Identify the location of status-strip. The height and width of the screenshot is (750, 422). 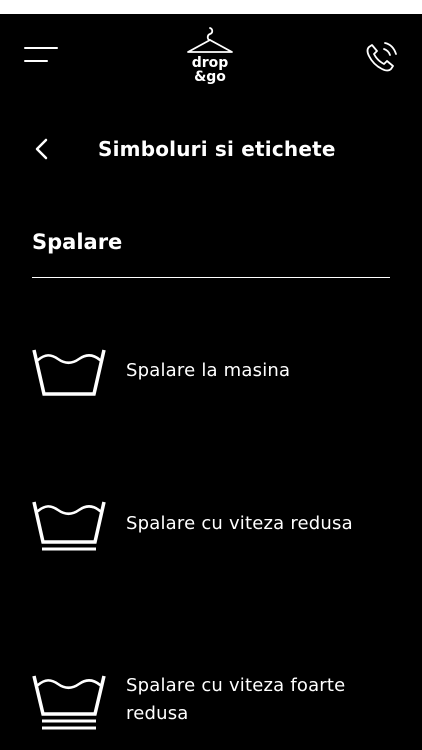
(211, 7).